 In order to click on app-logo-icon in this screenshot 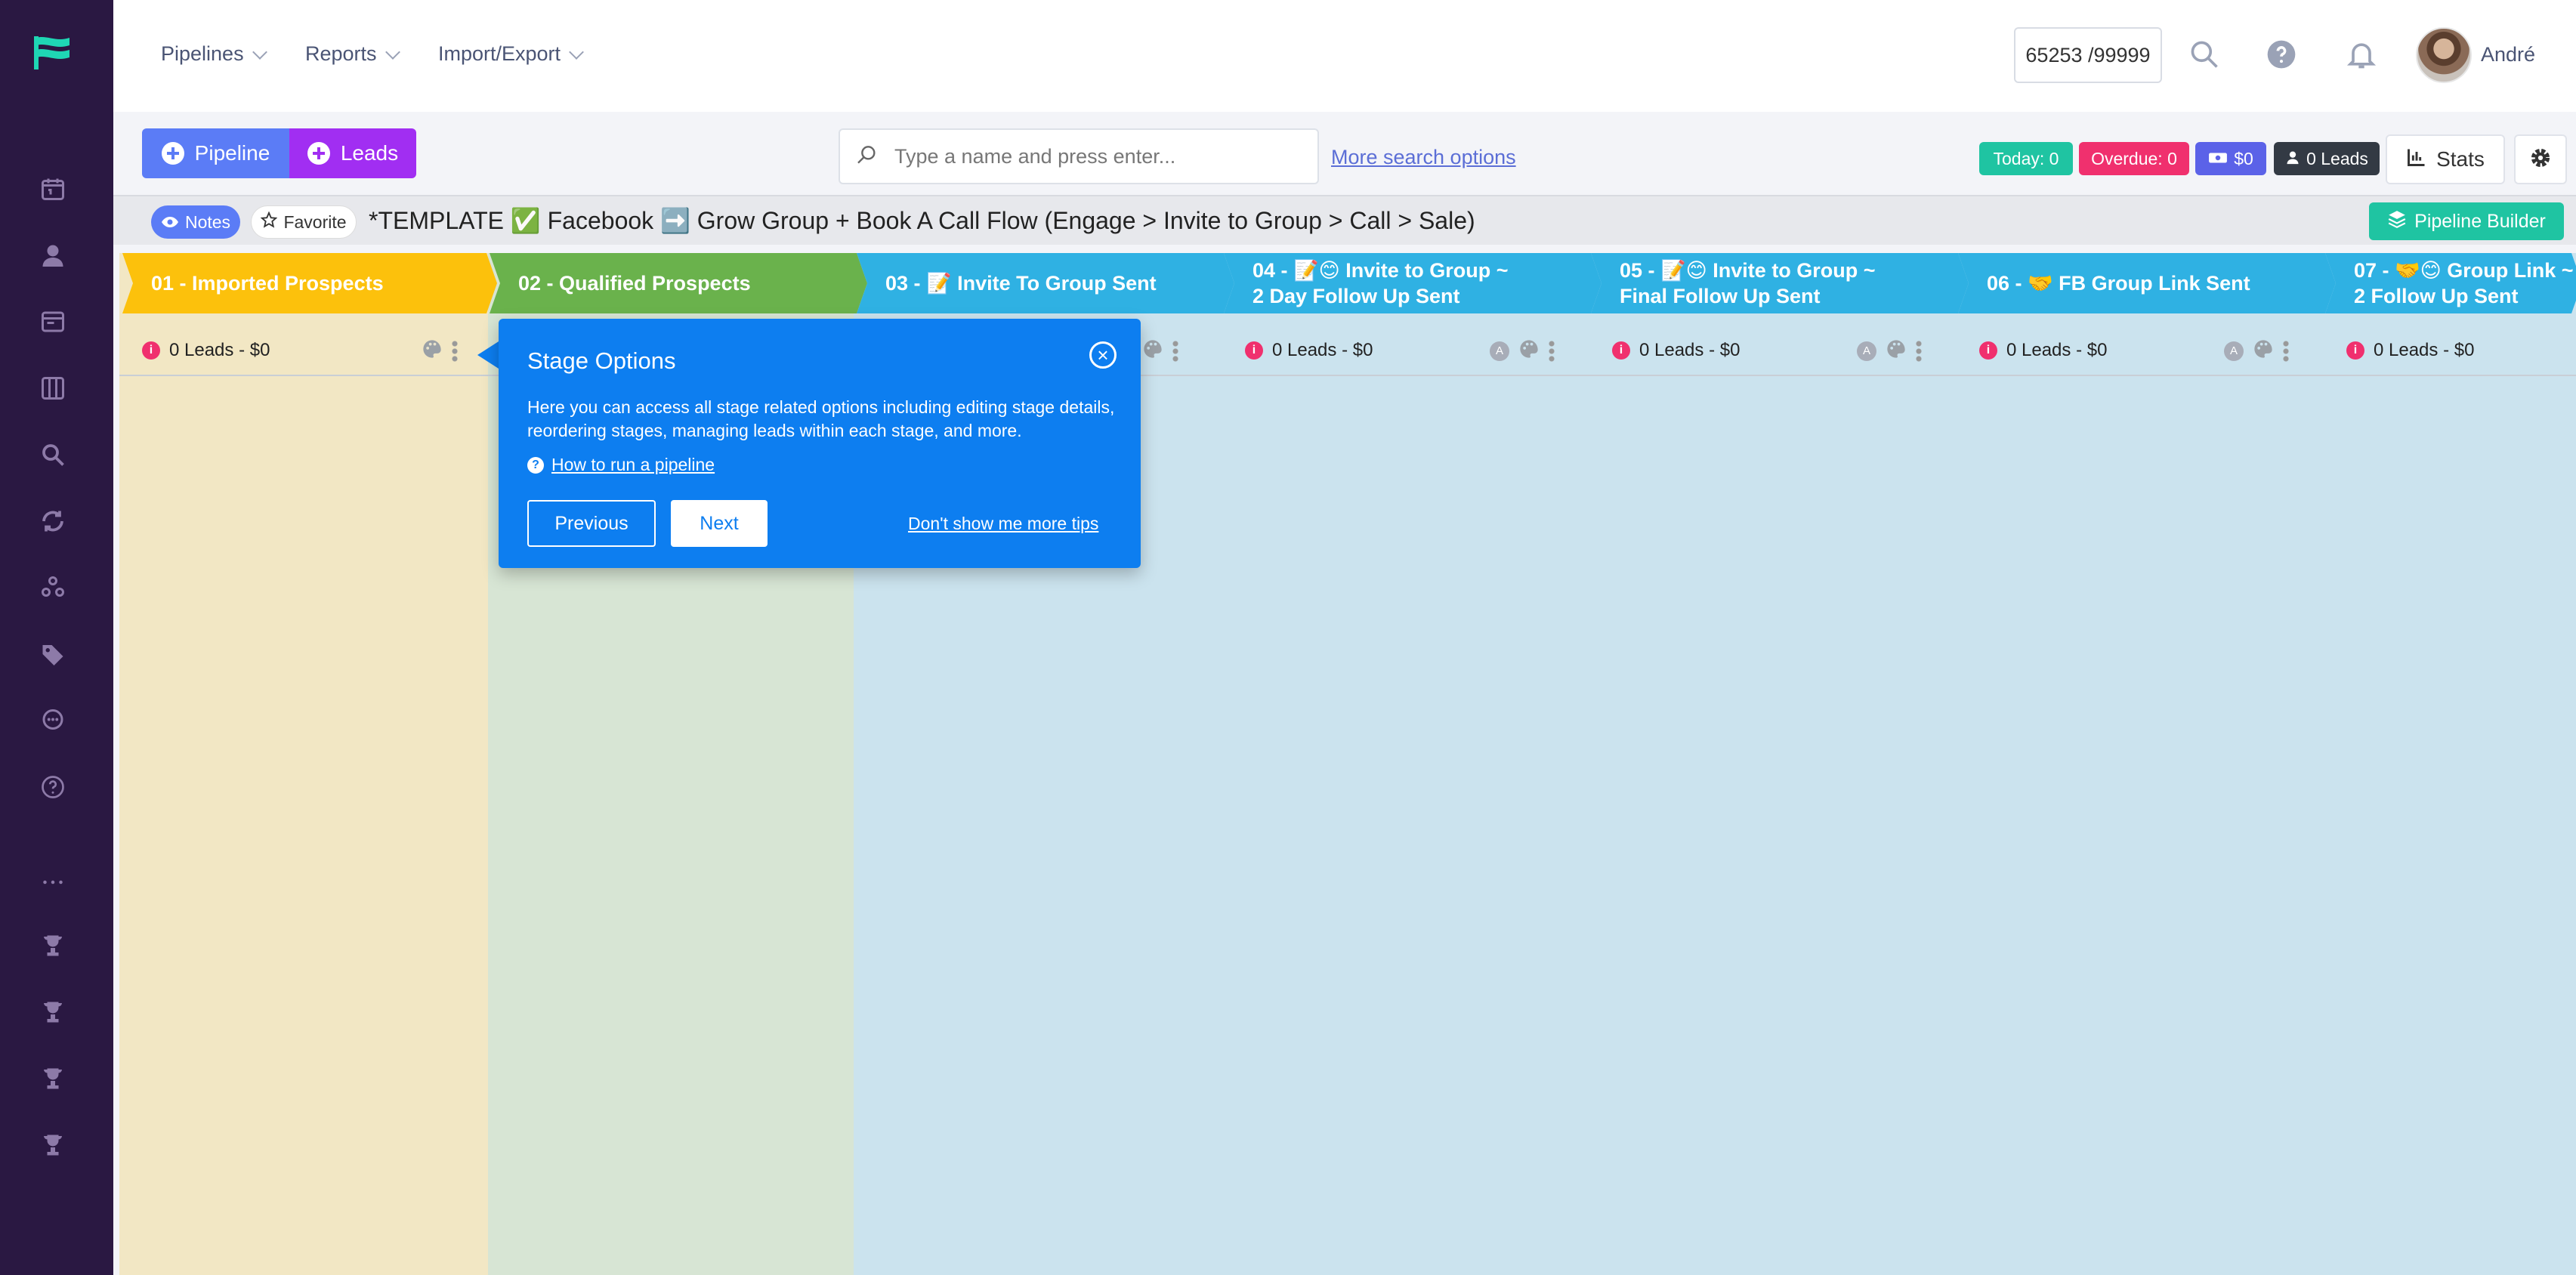, I will do `click(53, 54)`.